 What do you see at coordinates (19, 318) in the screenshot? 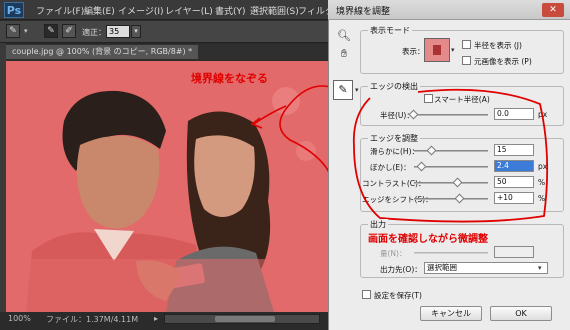
I see `zoom-readout: 100%` at bounding box center [19, 318].